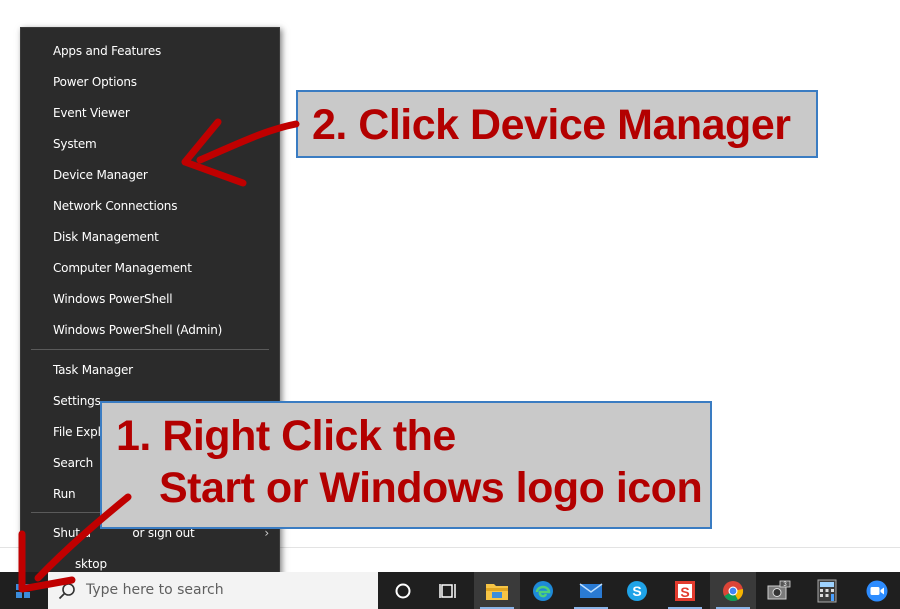  Describe the element at coordinates (733, 590) in the screenshot. I see `chrome-icon` at that location.